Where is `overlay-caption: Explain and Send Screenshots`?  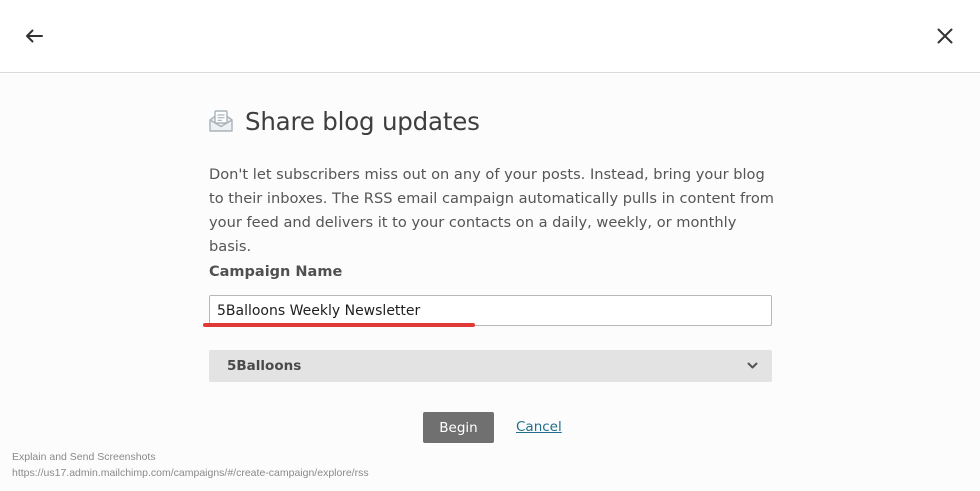
overlay-caption: Explain and Send Screenshots is located at coordinates (84, 457).